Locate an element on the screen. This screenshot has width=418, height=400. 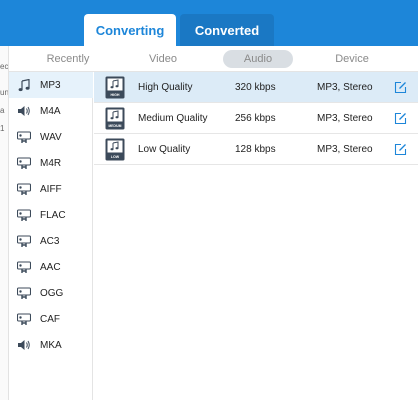
category-tab-audio: Audio is located at coordinates (258, 59).